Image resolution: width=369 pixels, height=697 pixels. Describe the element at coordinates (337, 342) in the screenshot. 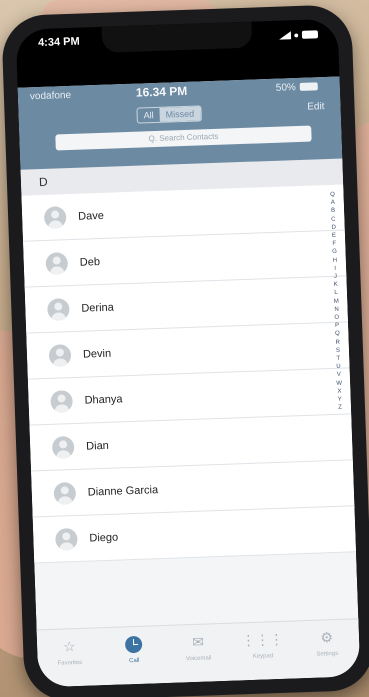

I see `alpha-letter: R` at that location.